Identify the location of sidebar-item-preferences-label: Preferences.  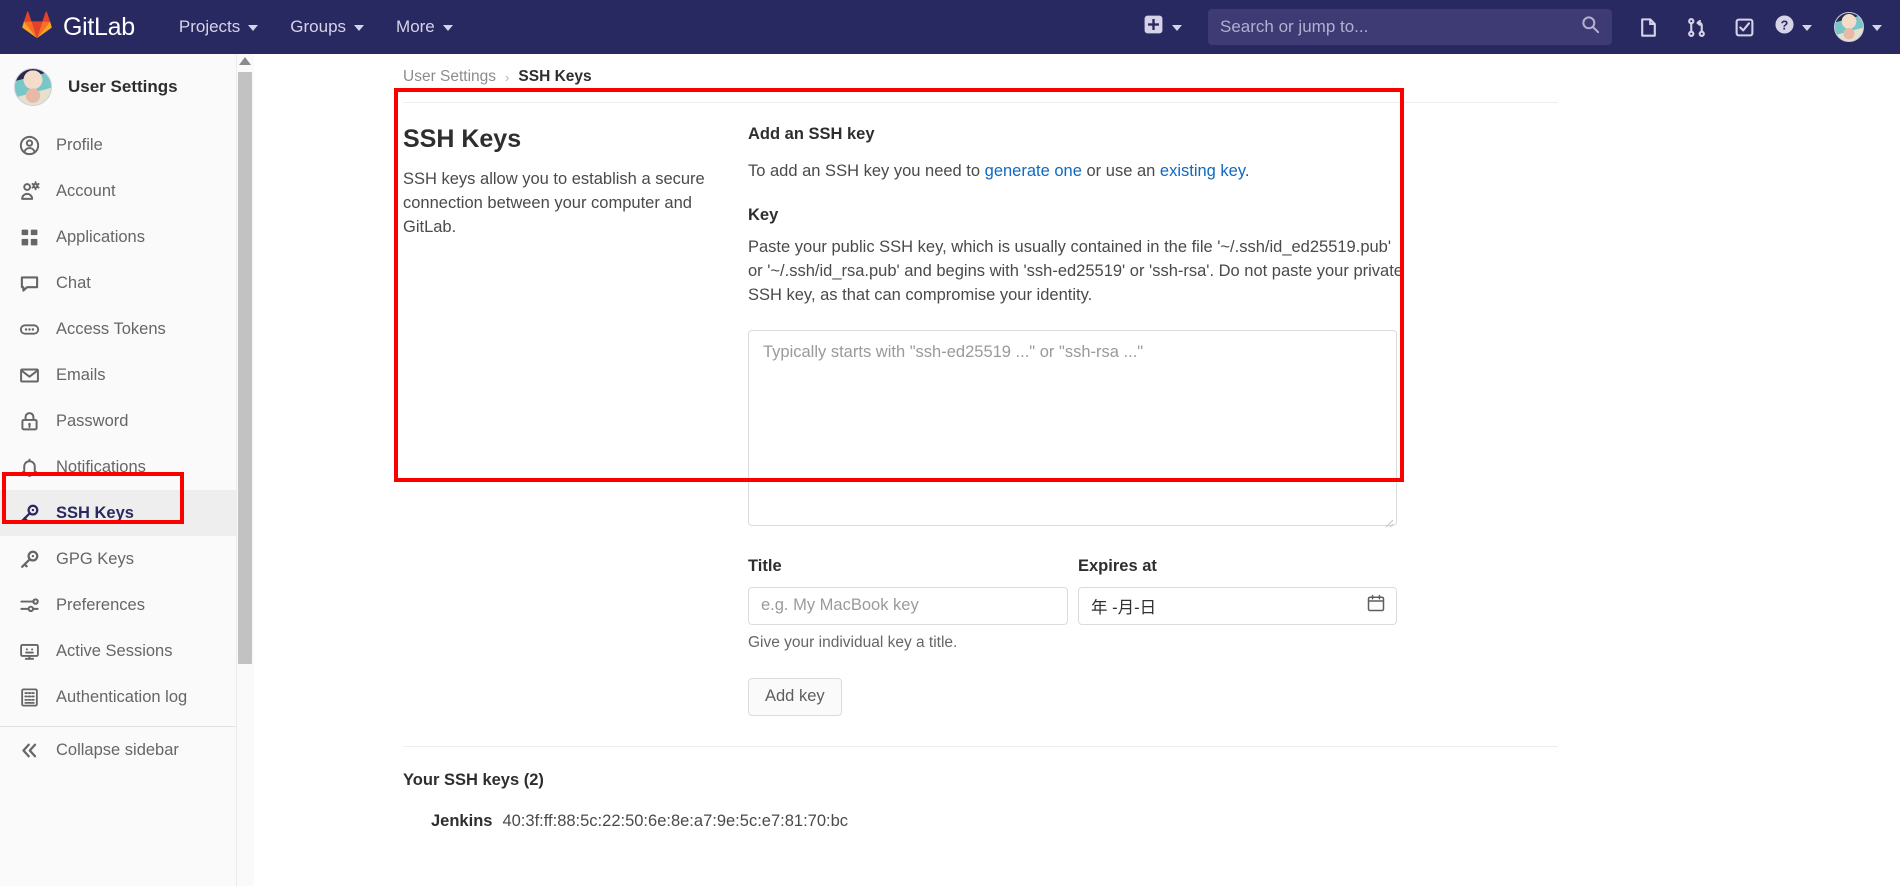
(100, 604).